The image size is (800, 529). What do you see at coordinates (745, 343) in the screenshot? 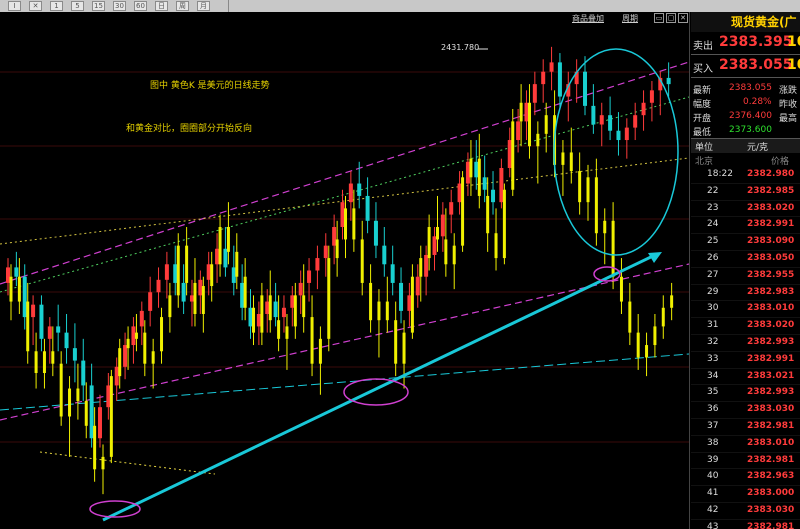
I see `tick-row: 32 2382.993` at bounding box center [745, 343].